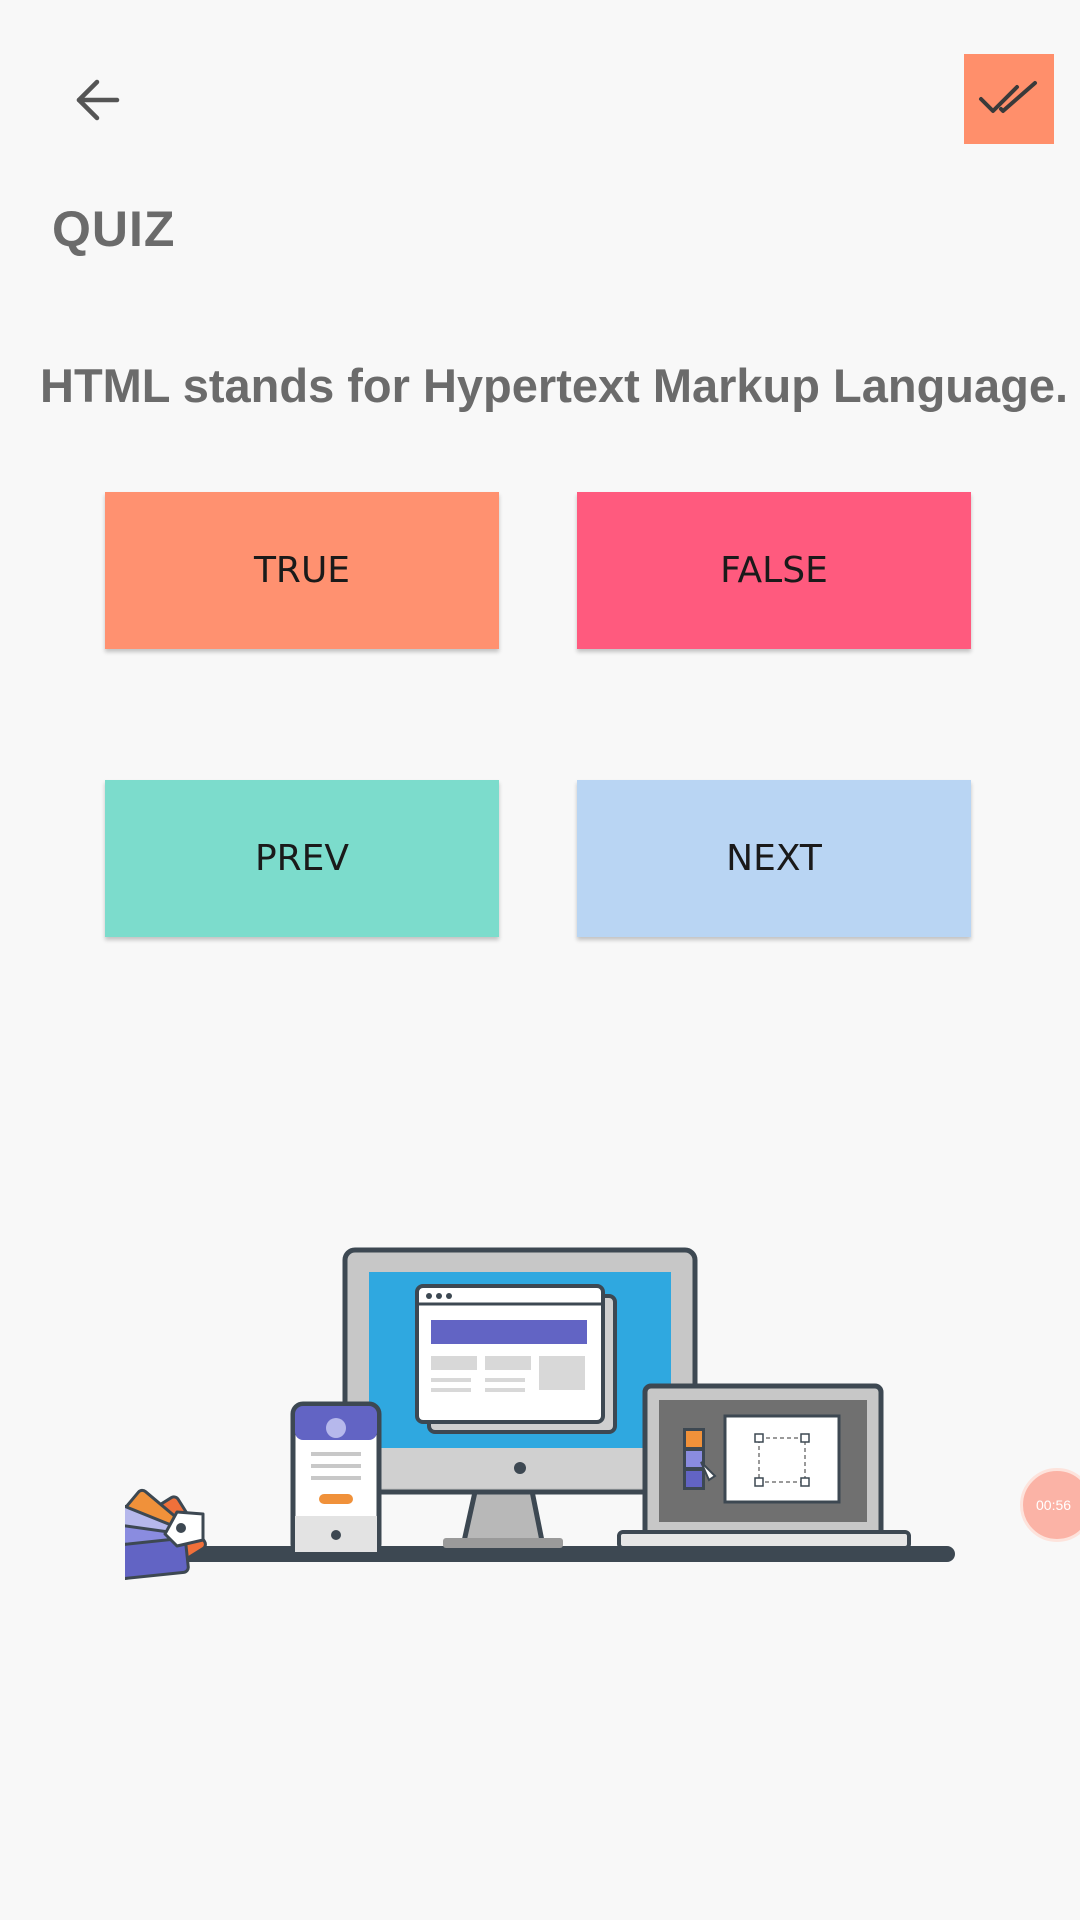  I want to click on timer-badge: 00:56, so click(1050, 1505).